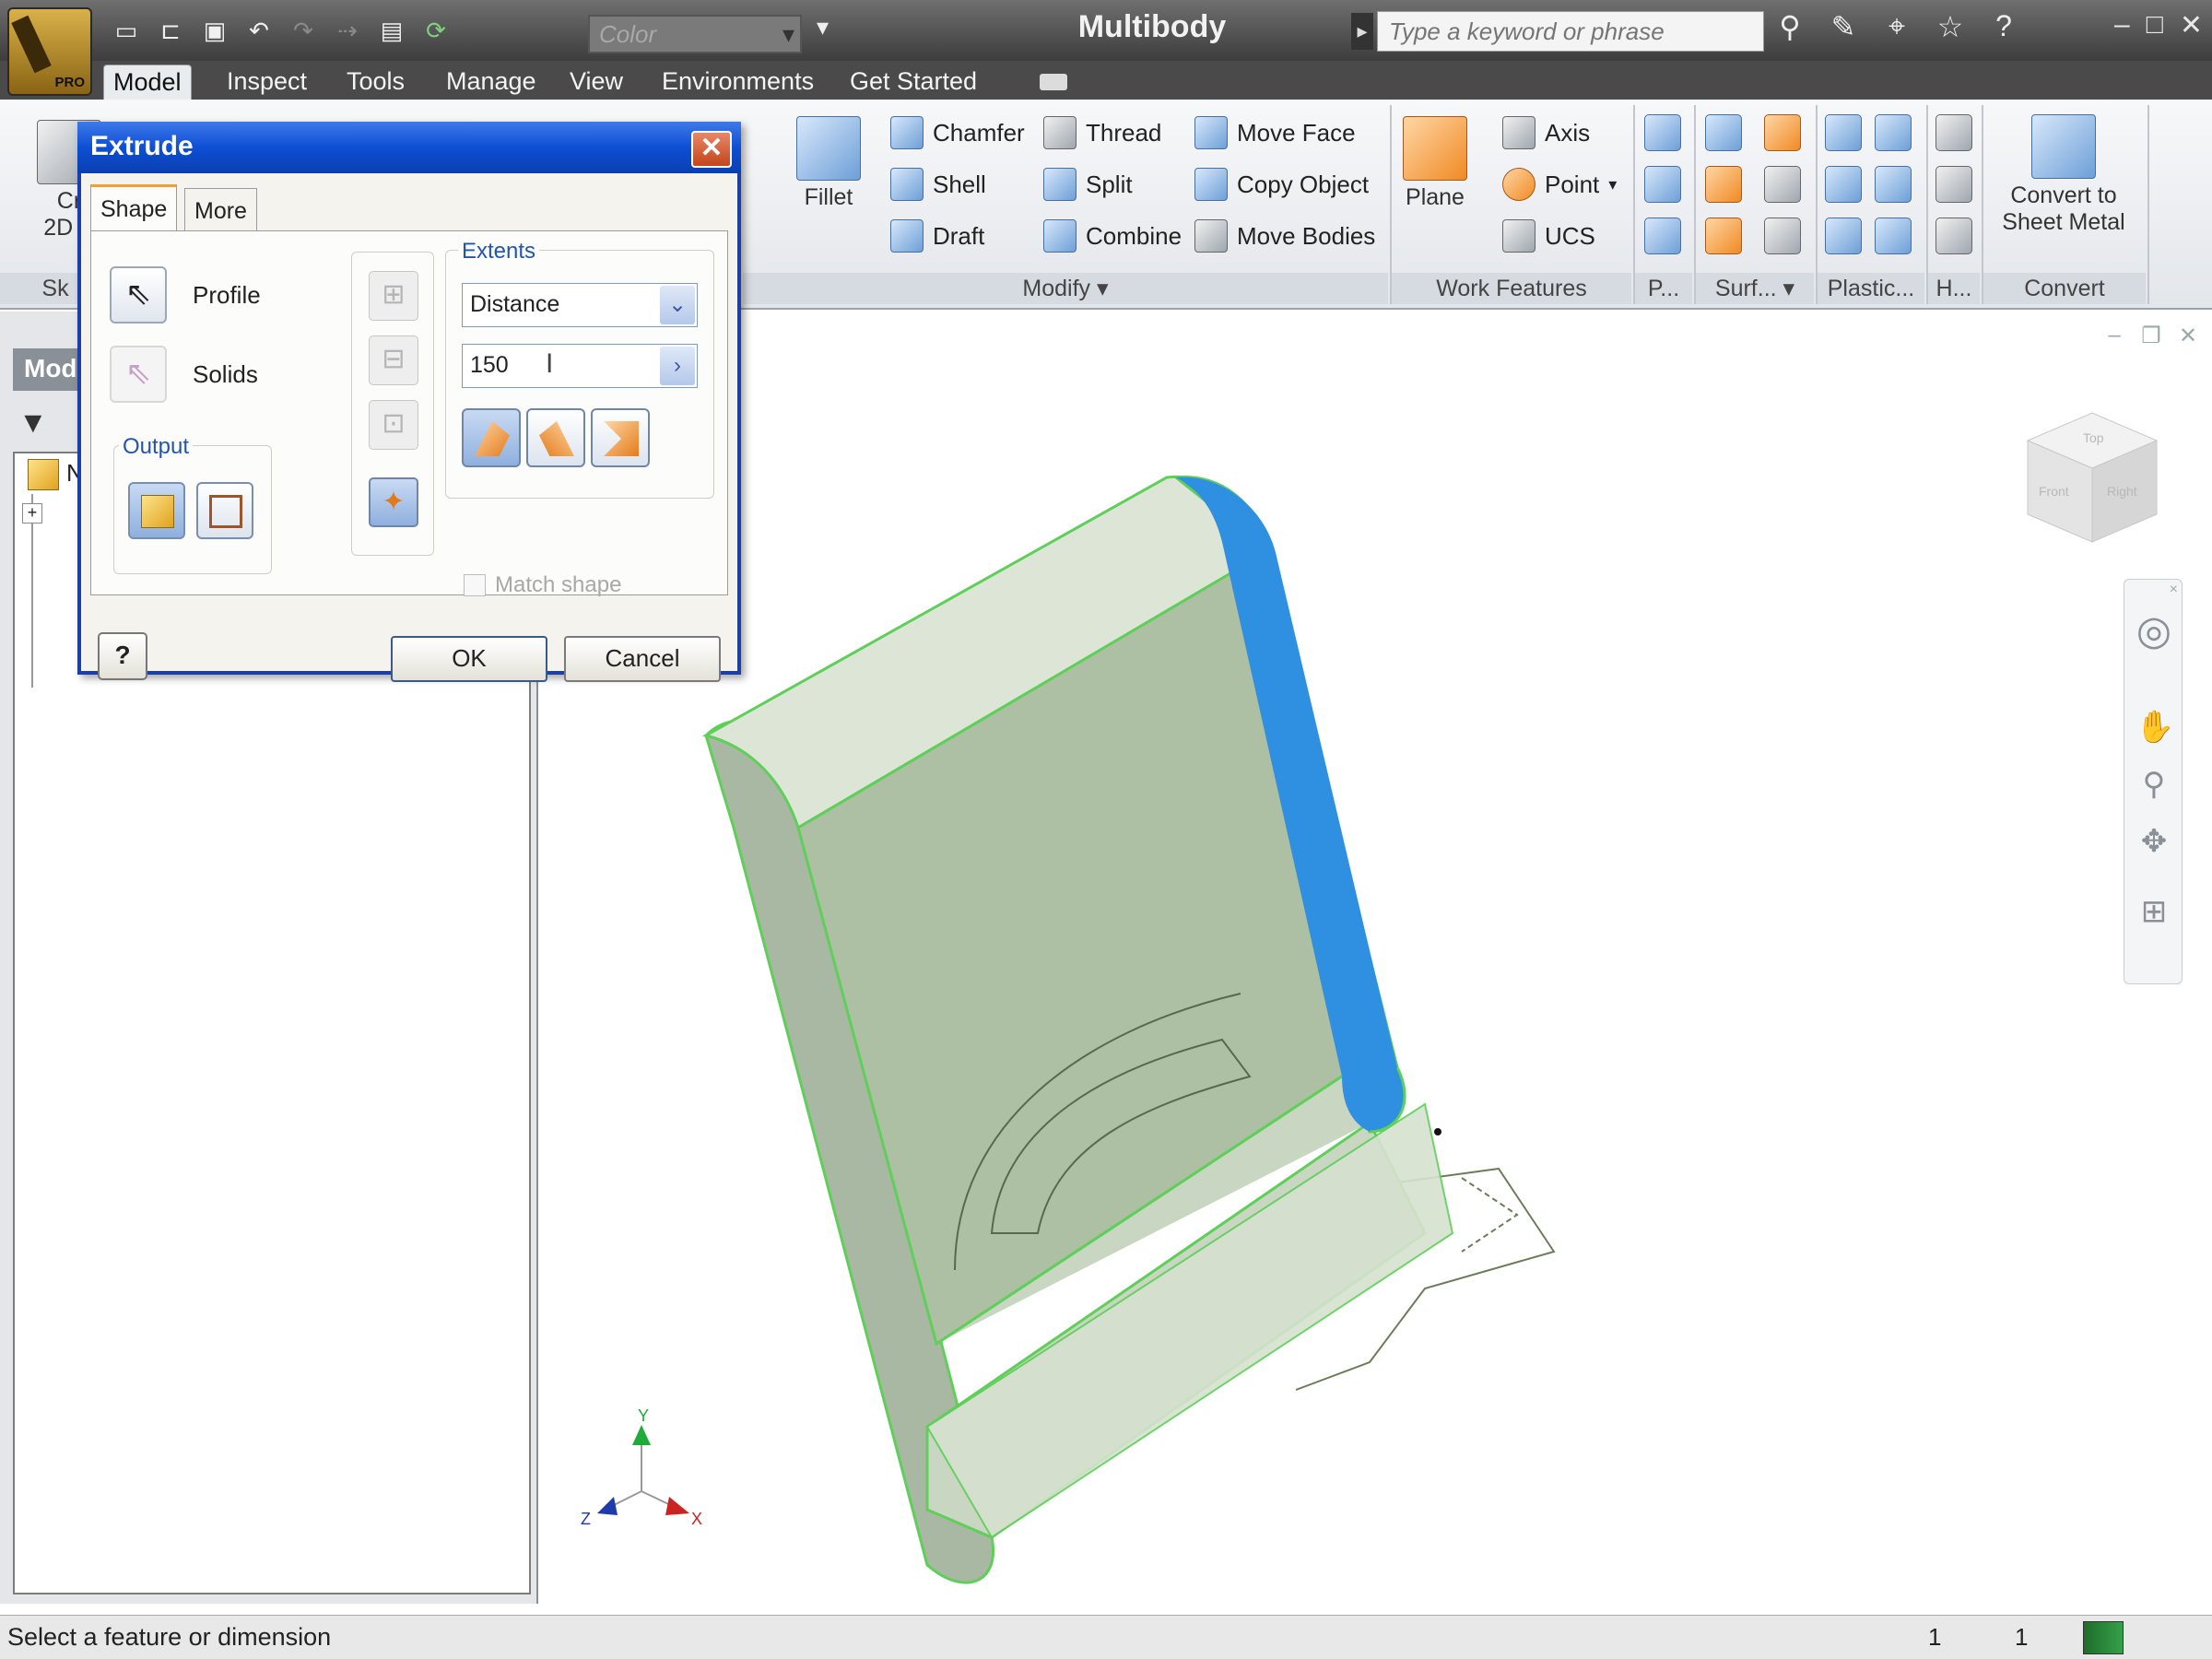 The height and width of the screenshot is (1659, 2212). I want to click on shell-button: Shell, so click(938, 184).